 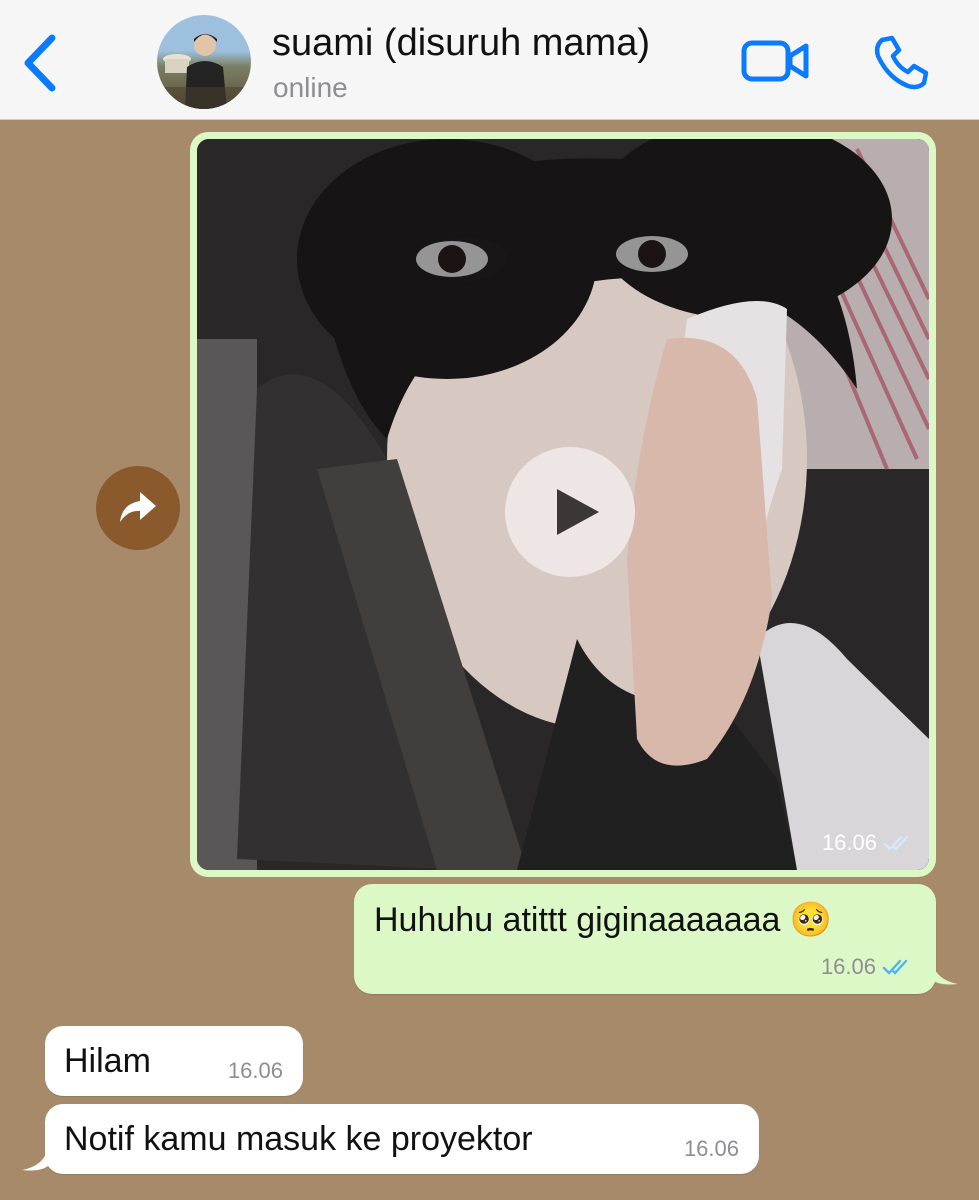 I want to click on video-camera-icon, so click(x=775, y=61).